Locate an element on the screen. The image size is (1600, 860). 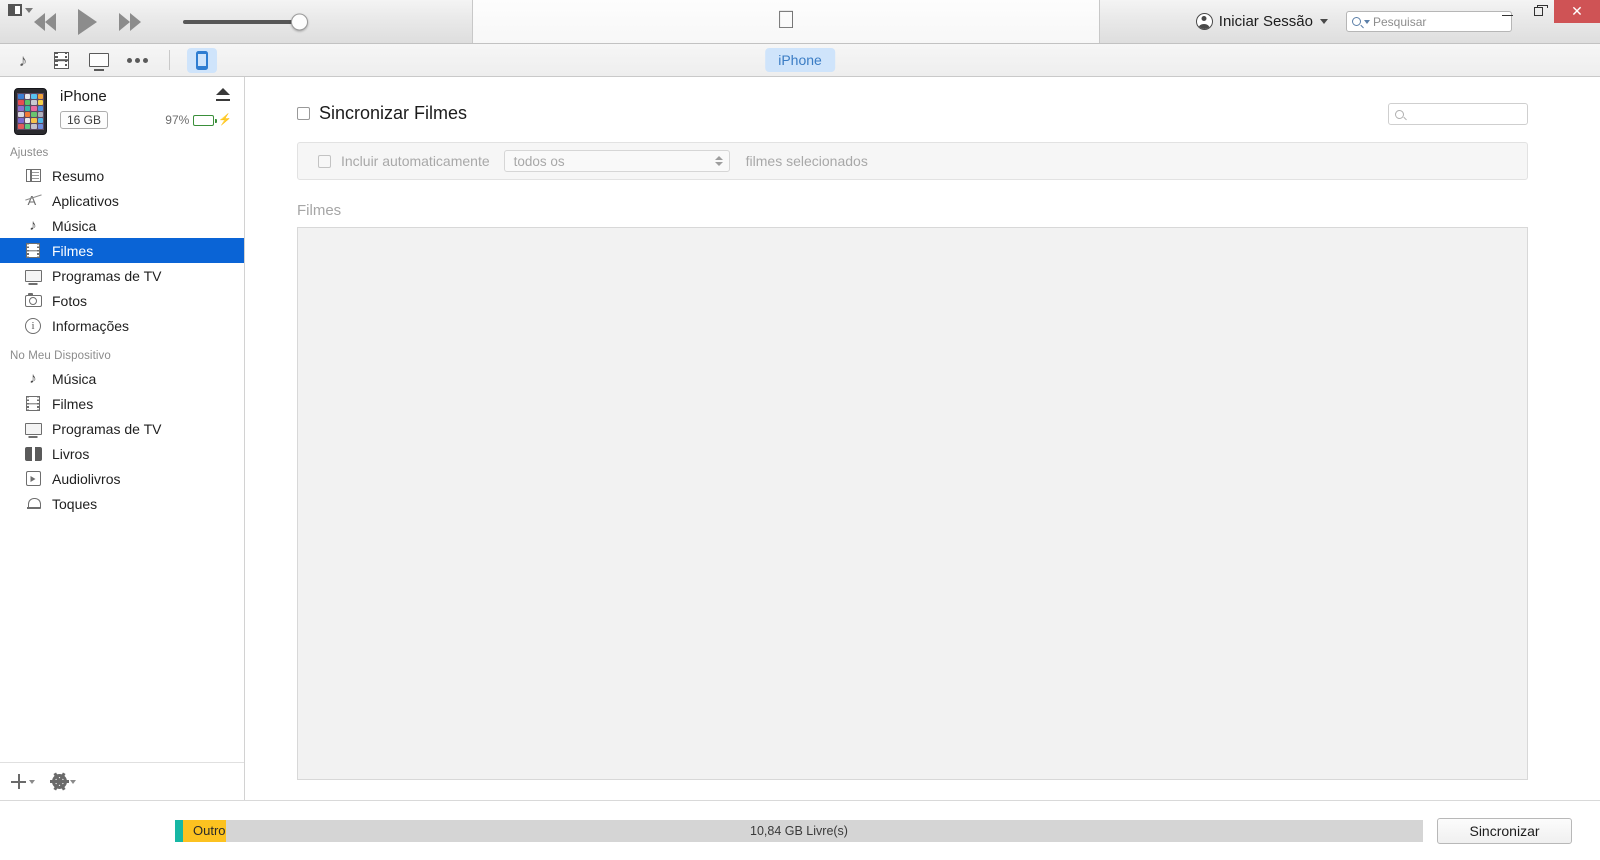
next-button is located at coordinates (130, 21).